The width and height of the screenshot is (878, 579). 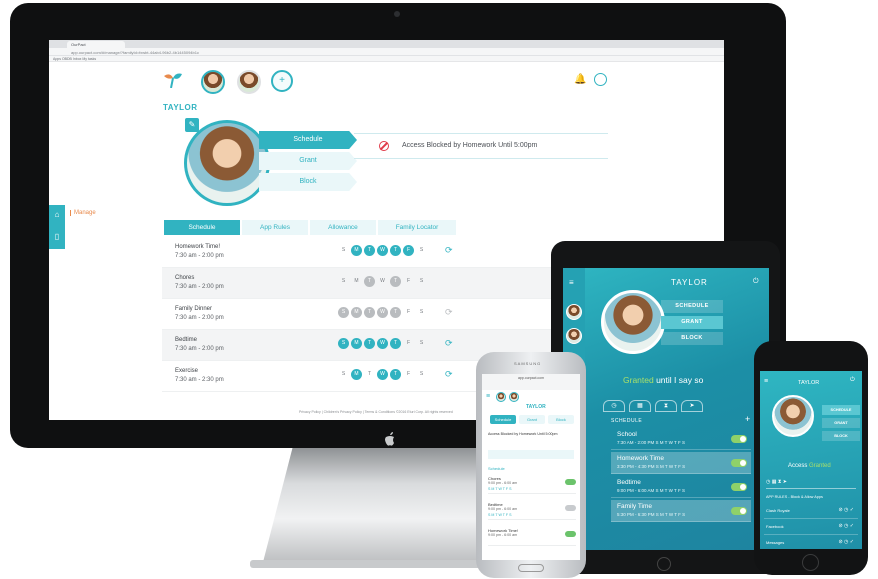 I want to click on add-child-icon: +, so click(x=282, y=81).